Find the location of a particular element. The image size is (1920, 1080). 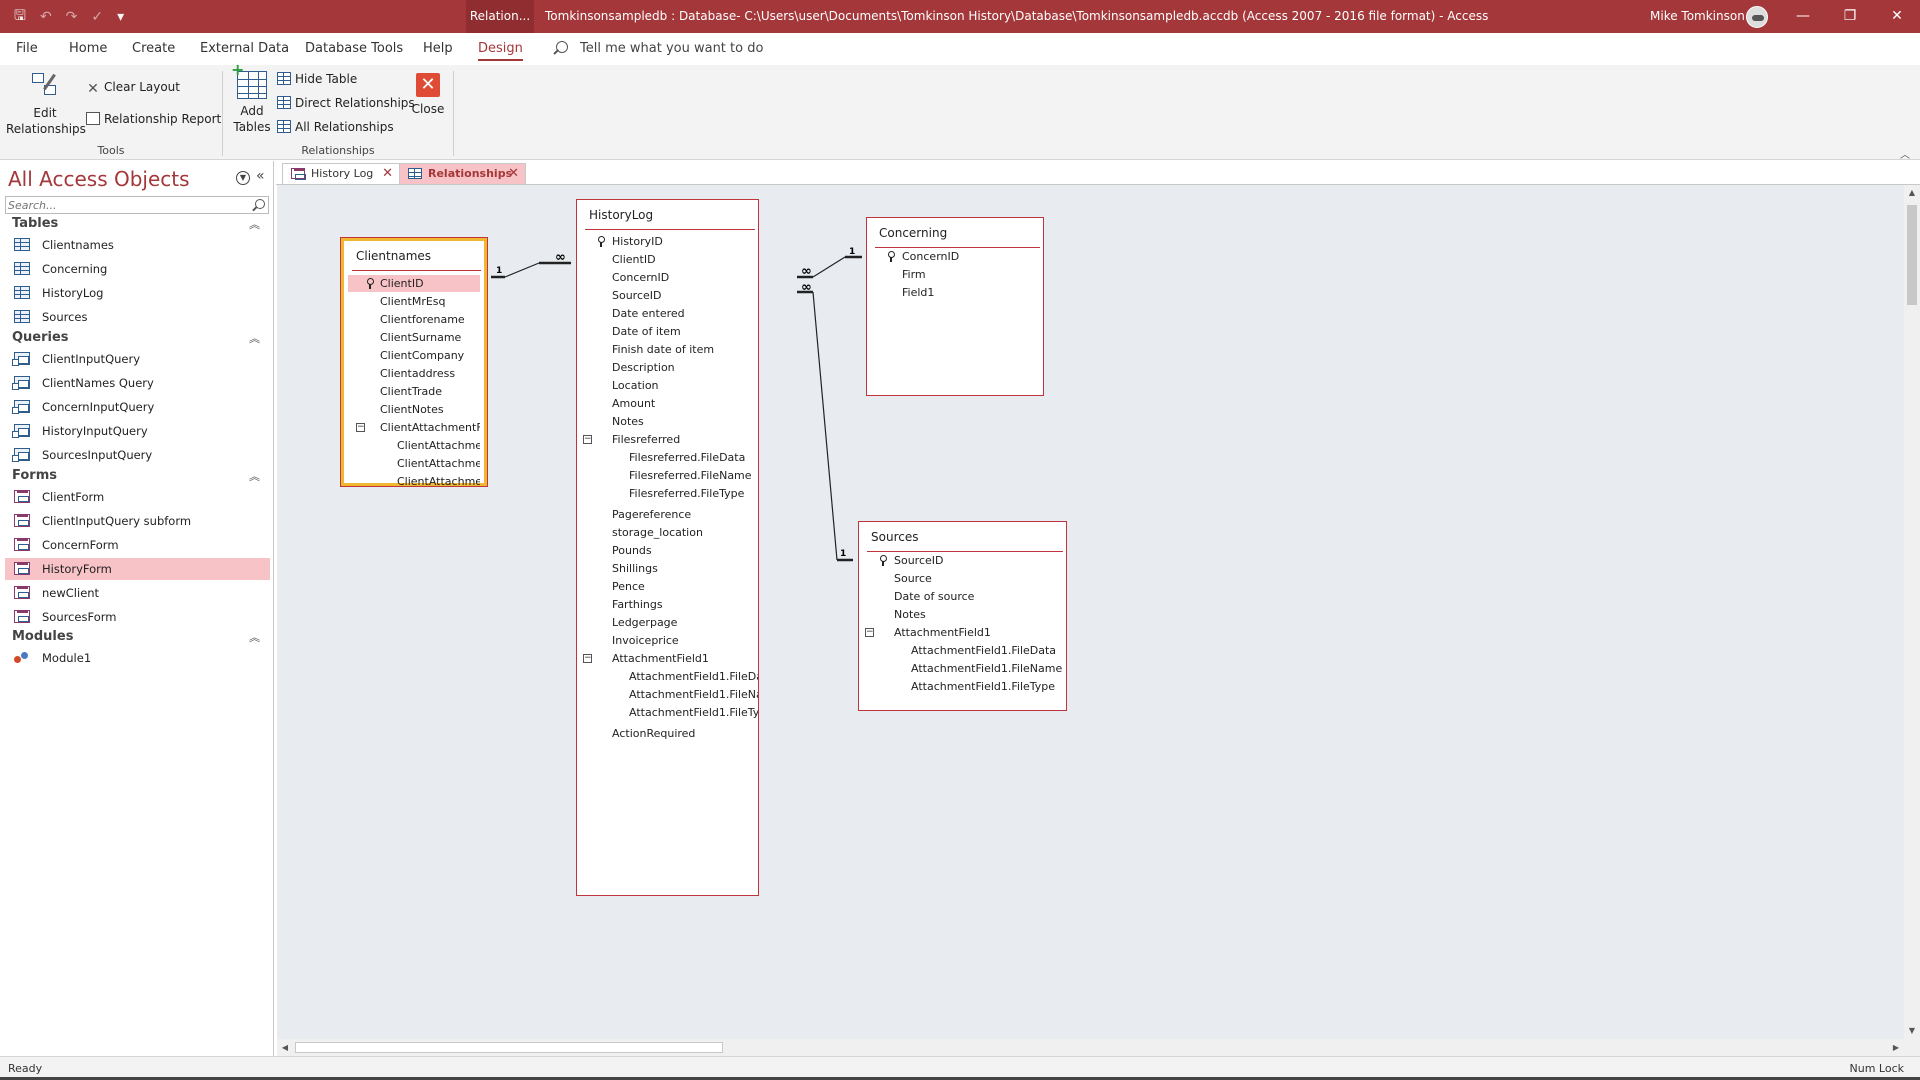

edit-relationships-button: Edit Relationships is located at coordinates (46, 104).